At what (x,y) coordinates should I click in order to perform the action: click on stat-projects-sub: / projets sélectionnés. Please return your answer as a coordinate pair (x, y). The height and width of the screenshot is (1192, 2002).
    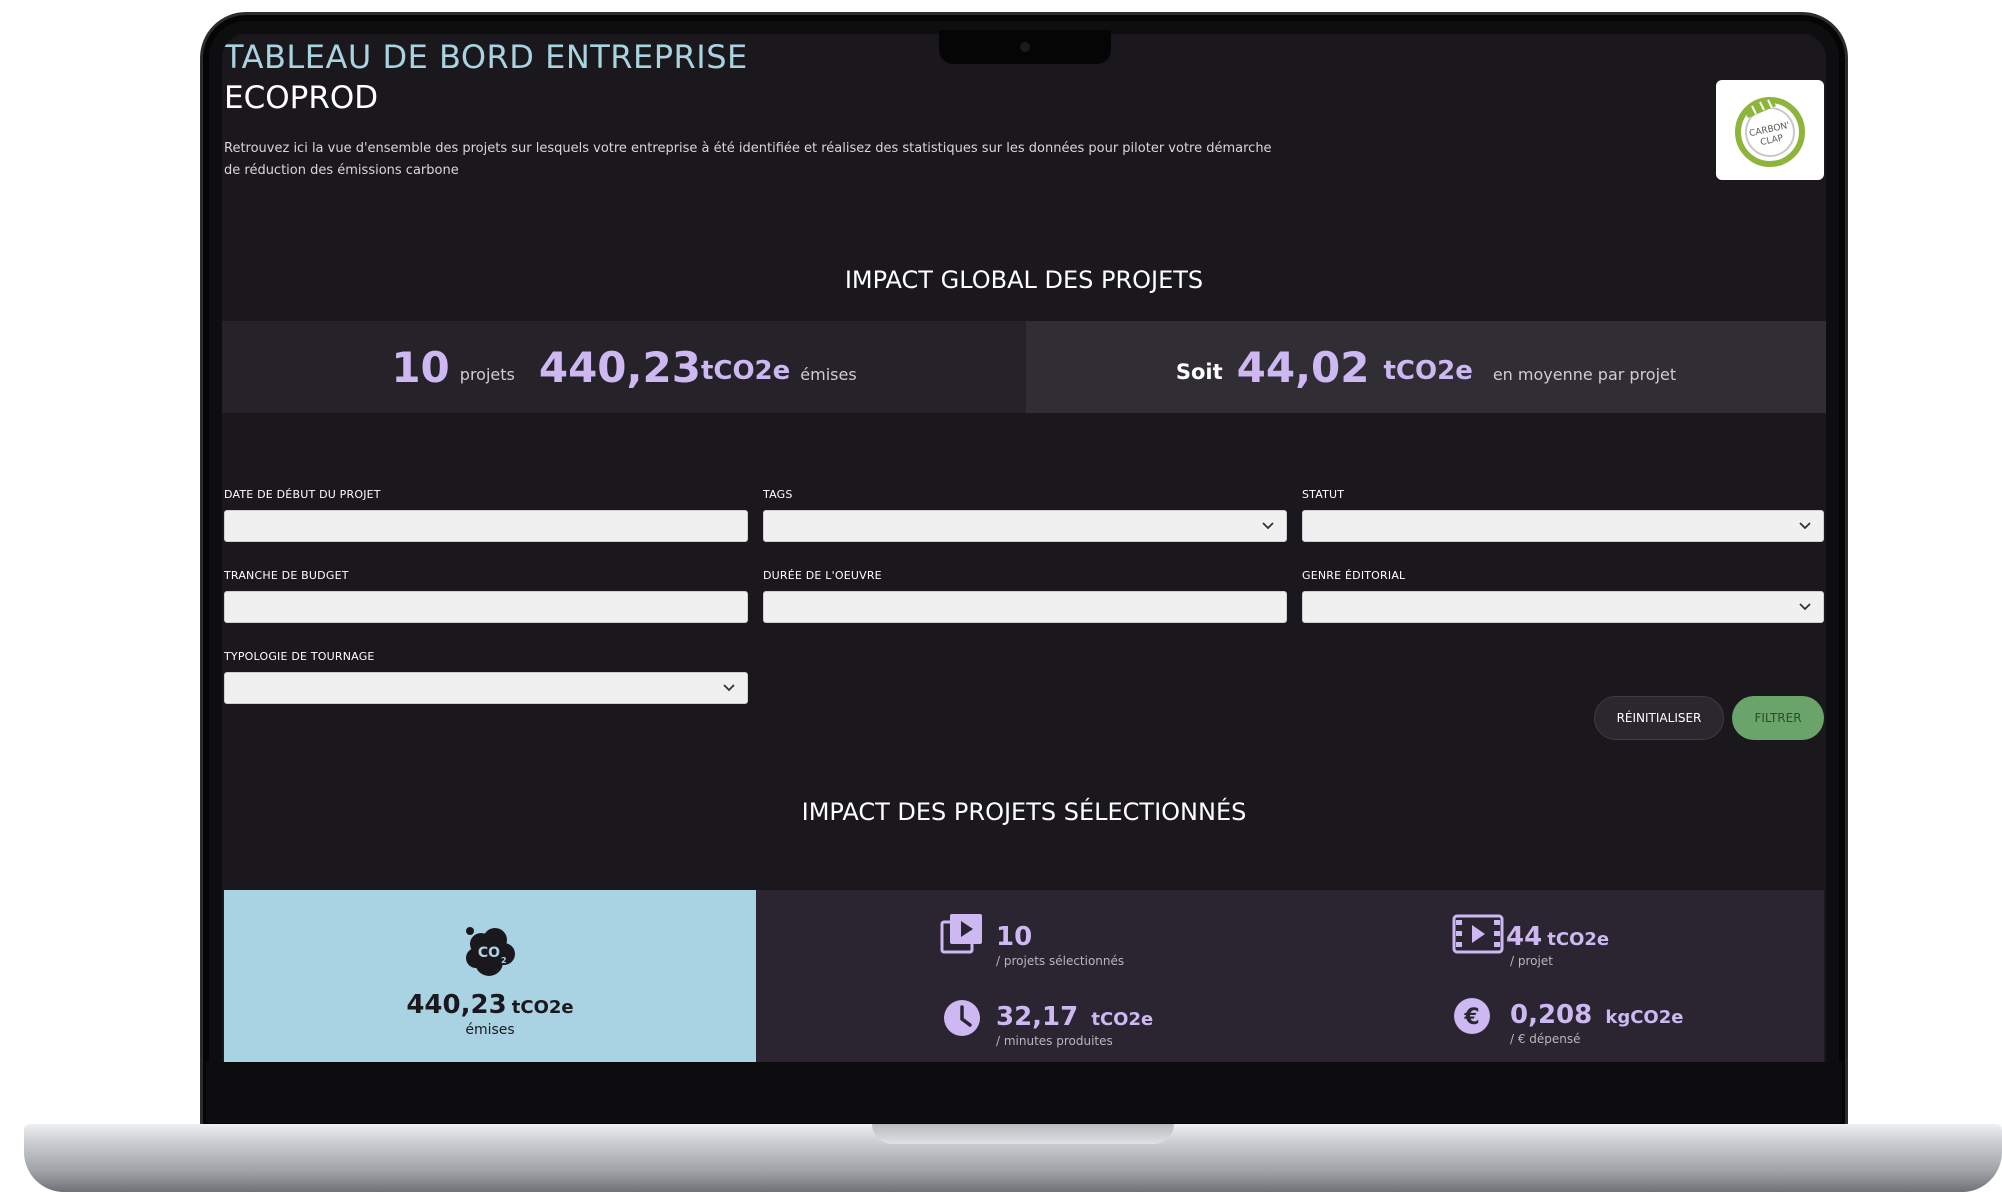
    Looking at the image, I should click on (1060, 961).